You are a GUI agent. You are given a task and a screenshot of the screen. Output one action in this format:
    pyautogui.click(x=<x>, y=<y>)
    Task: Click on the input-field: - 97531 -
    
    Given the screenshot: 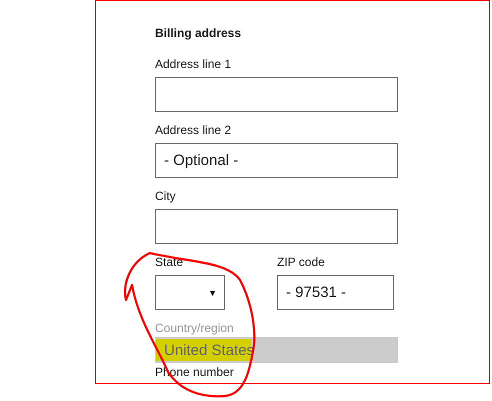 What is the action you would take?
    pyautogui.click(x=335, y=292)
    